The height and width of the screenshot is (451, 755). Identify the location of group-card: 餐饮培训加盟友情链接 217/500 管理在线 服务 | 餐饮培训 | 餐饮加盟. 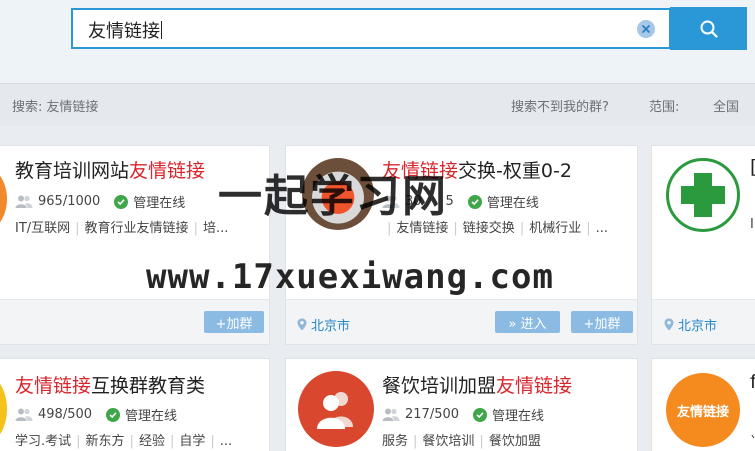
(461, 404).